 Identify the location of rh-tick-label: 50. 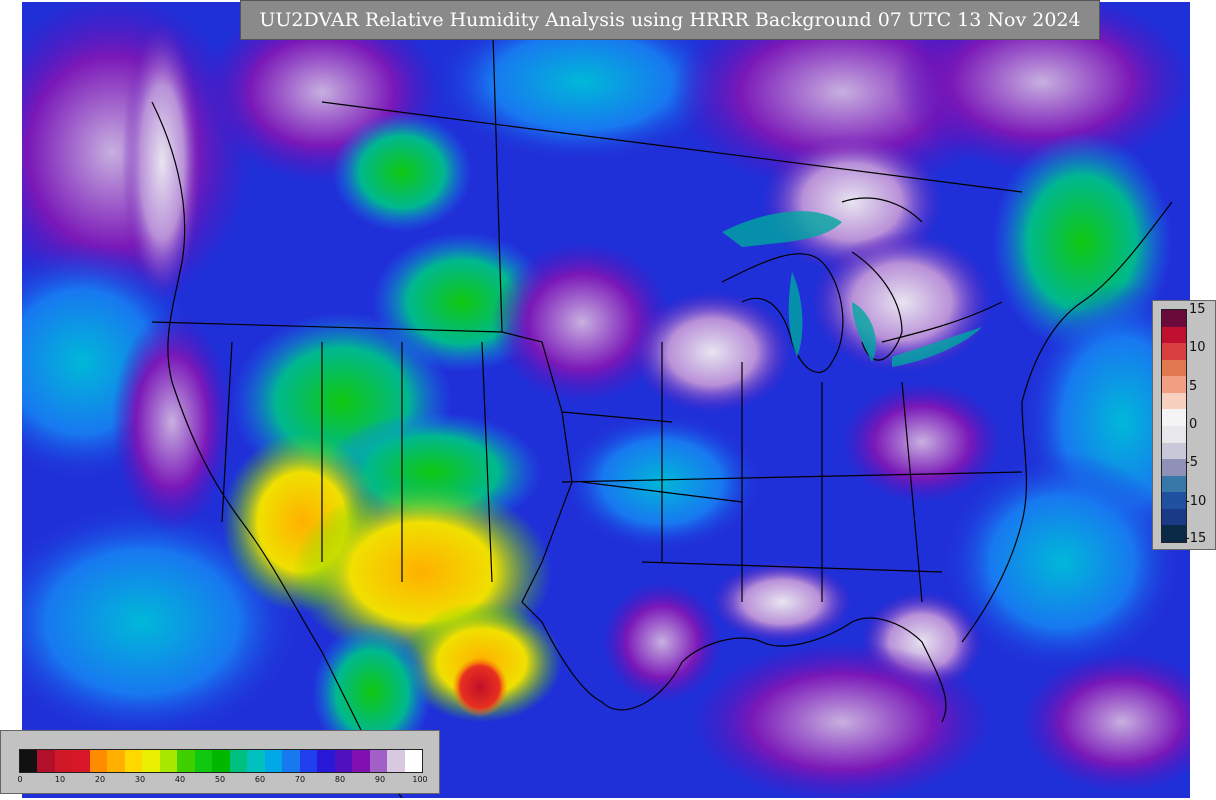
(220, 779).